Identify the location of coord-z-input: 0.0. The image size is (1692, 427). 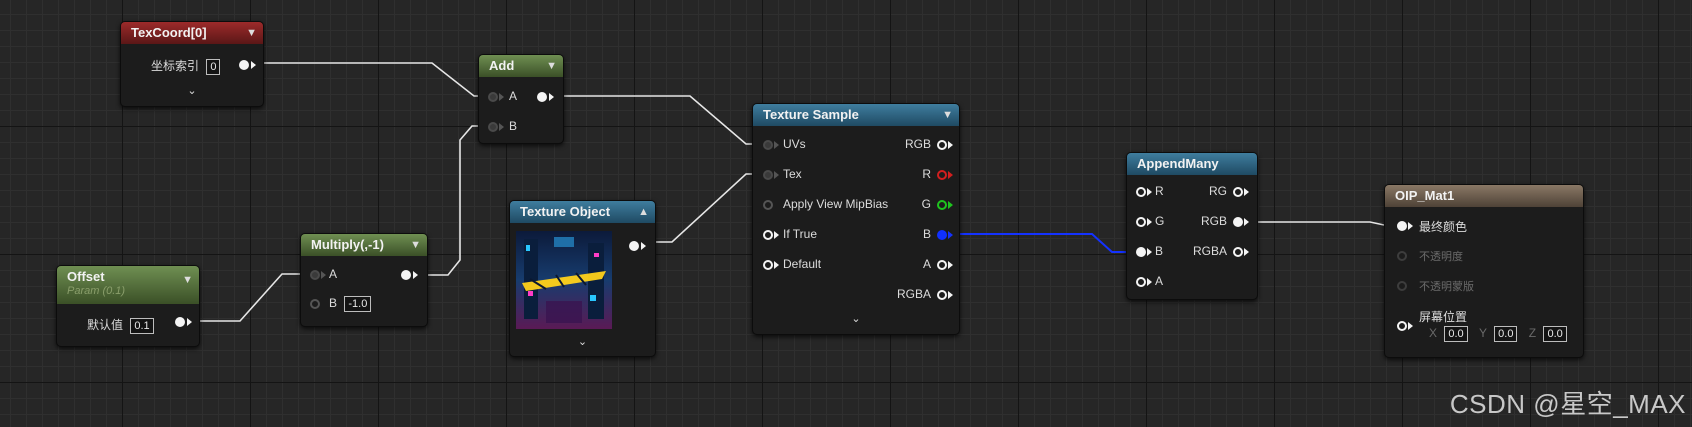
(1555, 334).